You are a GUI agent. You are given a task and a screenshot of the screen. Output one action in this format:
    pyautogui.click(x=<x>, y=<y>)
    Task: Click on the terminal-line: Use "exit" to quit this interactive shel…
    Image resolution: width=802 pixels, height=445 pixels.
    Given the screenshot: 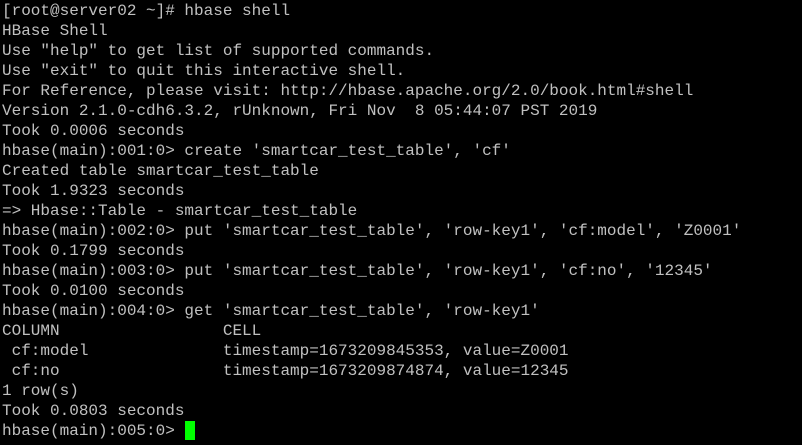 What is the action you would take?
    pyautogui.click(x=204, y=71)
    